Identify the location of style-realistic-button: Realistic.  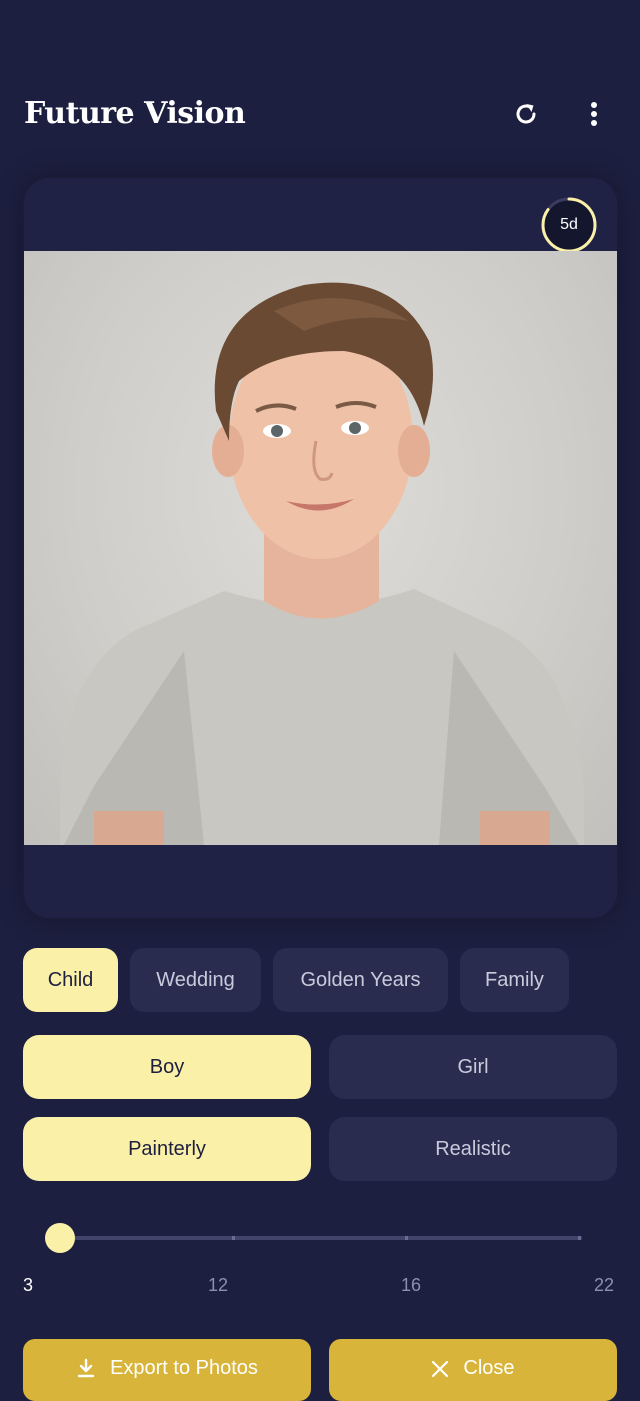
(473, 1149).